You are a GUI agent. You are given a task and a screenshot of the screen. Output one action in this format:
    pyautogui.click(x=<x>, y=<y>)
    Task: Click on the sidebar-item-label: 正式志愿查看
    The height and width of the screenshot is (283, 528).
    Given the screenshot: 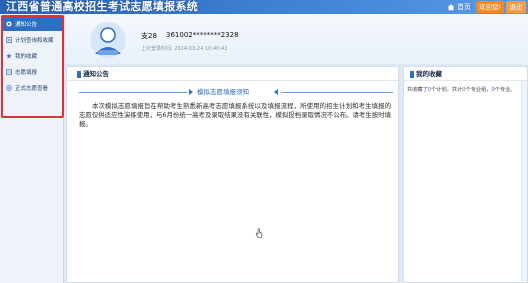 What is the action you would take?
    pyautogui.click(x=32, y=89)
    